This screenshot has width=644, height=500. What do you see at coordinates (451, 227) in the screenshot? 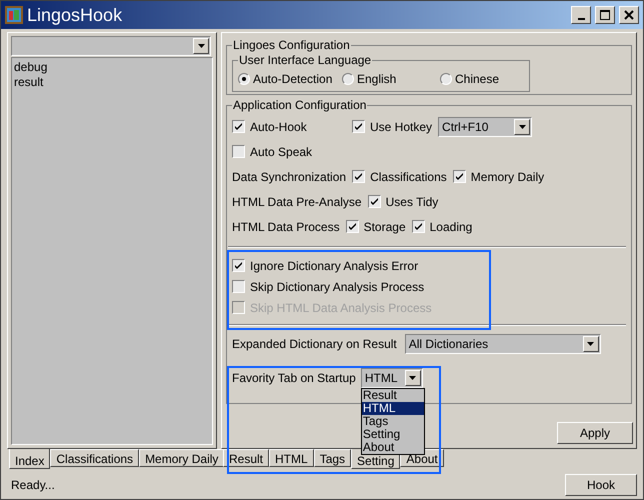
I see `checkbox-label: Loading` at bounding box center [451, 227].